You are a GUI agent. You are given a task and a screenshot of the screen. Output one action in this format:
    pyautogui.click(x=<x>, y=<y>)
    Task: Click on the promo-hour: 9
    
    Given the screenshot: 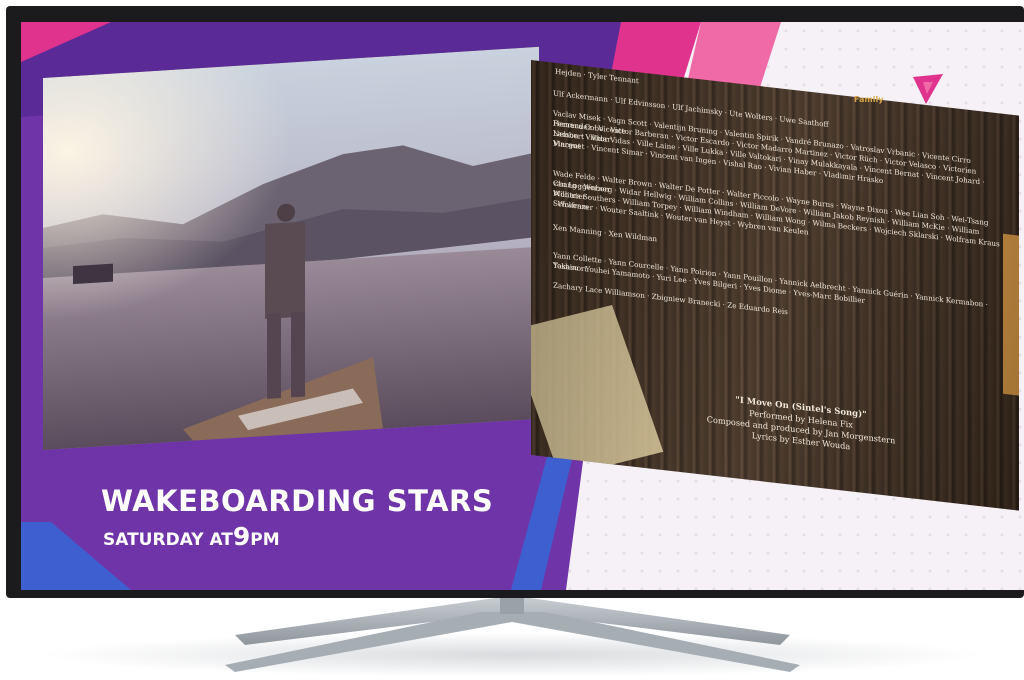 What is the action you would take?
    pyautogui.click(x=241, y=536)
    